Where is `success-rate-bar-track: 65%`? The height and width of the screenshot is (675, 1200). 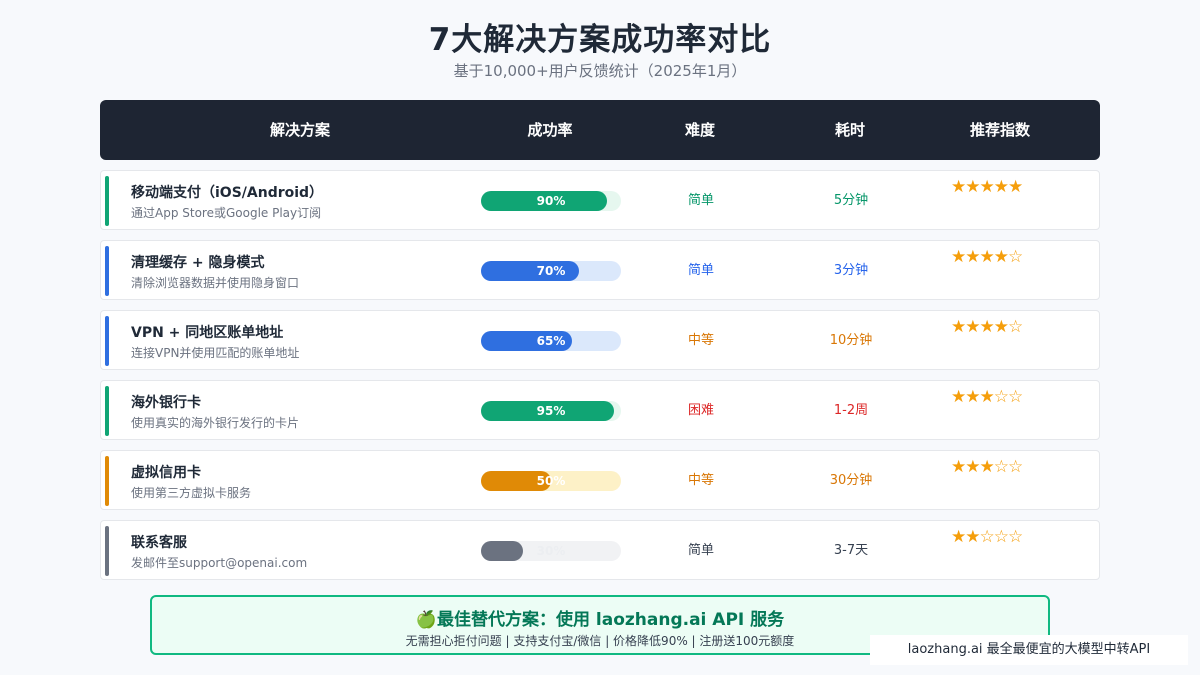 success-rate-bar-track: 65% is located at coordinates (551, 341).